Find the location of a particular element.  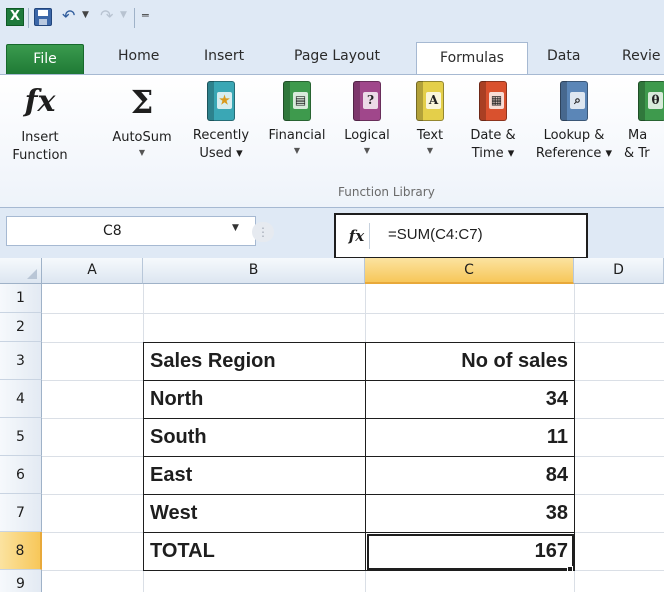

formula-box: fx =SUM(C4:C7) is located at coordinates (461, 236).